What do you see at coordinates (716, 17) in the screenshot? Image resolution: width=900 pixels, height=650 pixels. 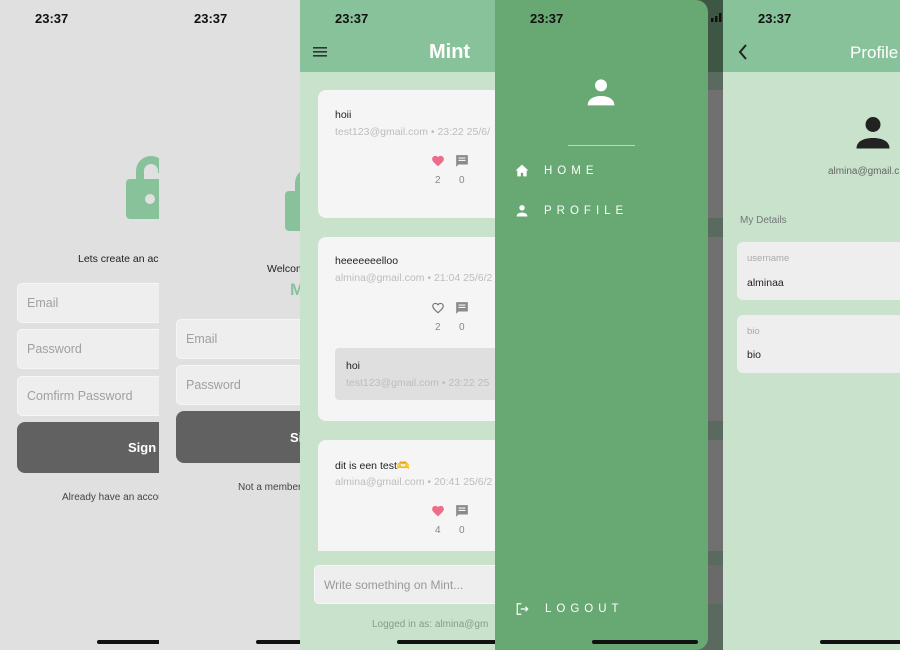 I see `signal-icon` at bounding box center [716, 17].